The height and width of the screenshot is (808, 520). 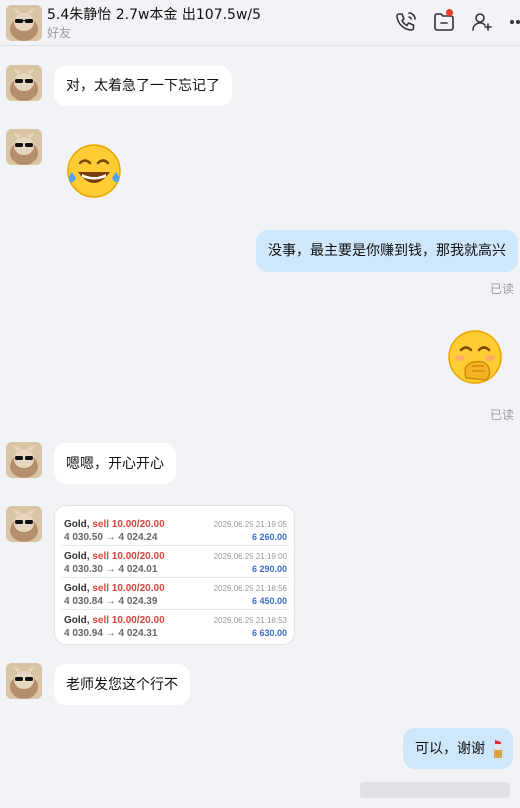 I want to click on my-message-bubble: 可以，谢谢, so click(x=458, y=748).